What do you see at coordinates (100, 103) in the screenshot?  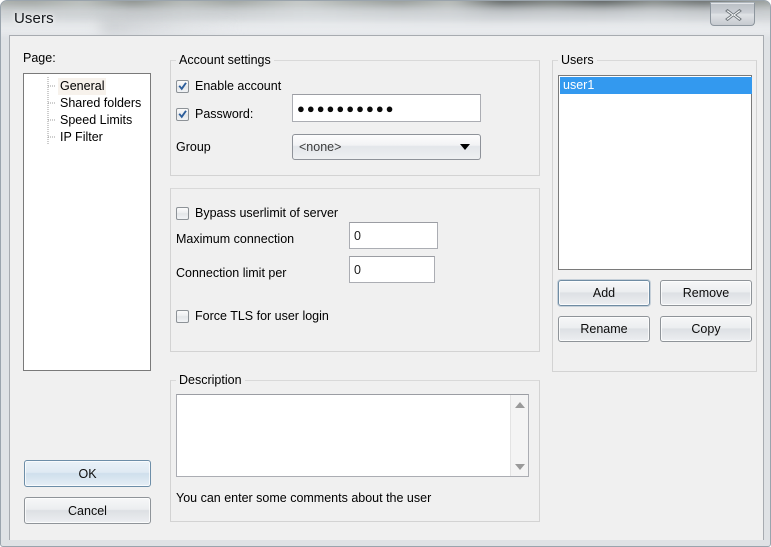 I see `tree-item-shared-folders: Shared folders` at bounding box center [100, 103].